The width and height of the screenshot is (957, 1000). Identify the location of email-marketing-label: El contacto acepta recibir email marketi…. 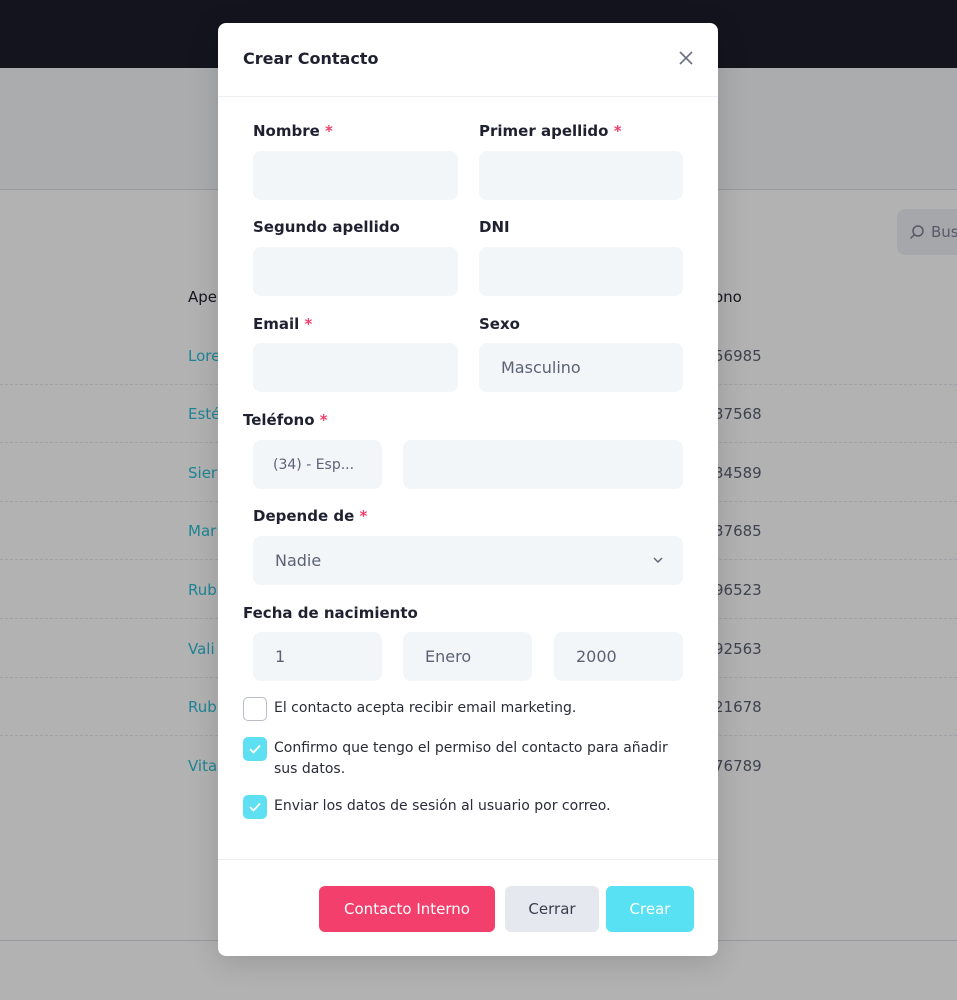
(425, 708).